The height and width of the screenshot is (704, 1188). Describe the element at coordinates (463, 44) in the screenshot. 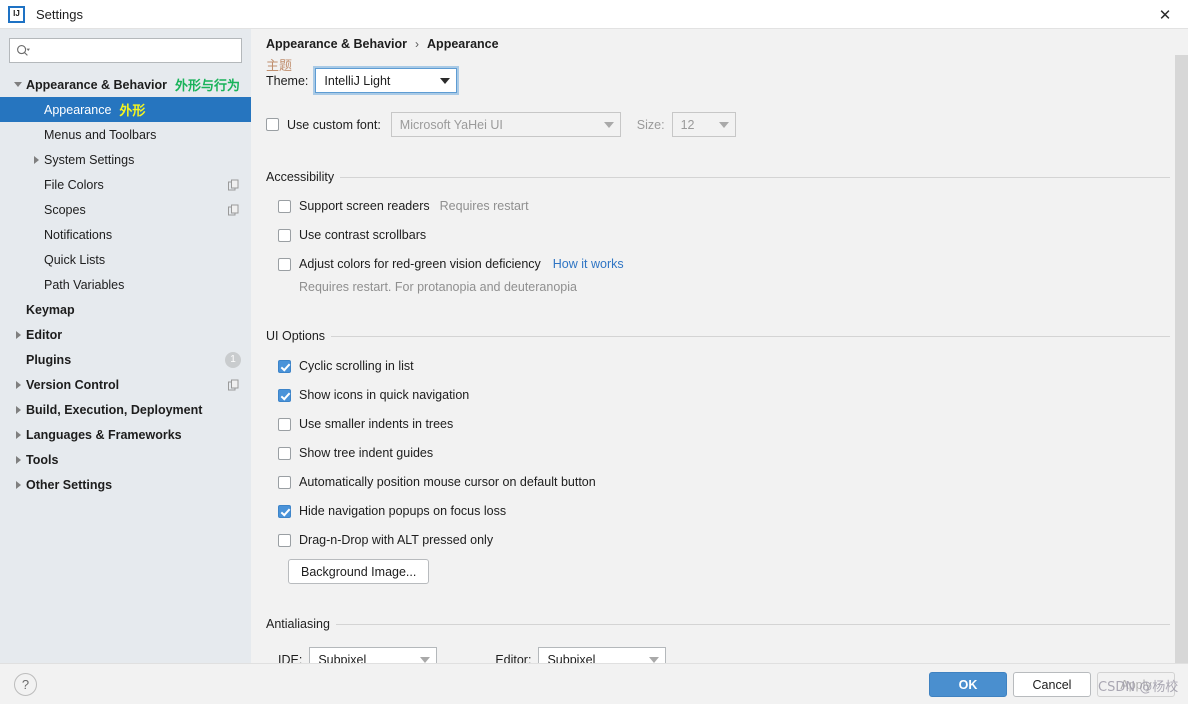

I see `breadcrumb-current: Appearance` at that location.